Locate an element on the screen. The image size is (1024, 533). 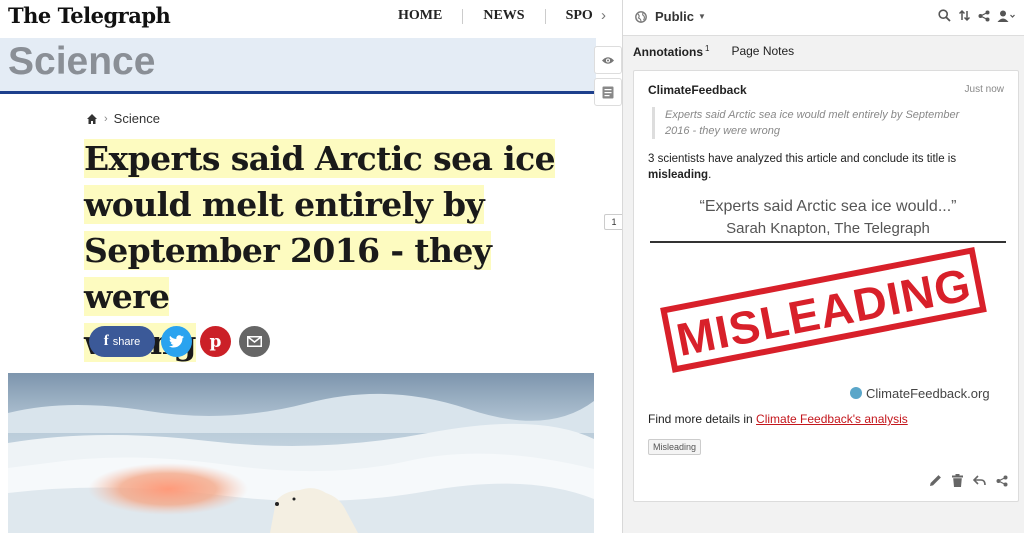
pinterest-share-button: p is located at coordinates (215, 341).